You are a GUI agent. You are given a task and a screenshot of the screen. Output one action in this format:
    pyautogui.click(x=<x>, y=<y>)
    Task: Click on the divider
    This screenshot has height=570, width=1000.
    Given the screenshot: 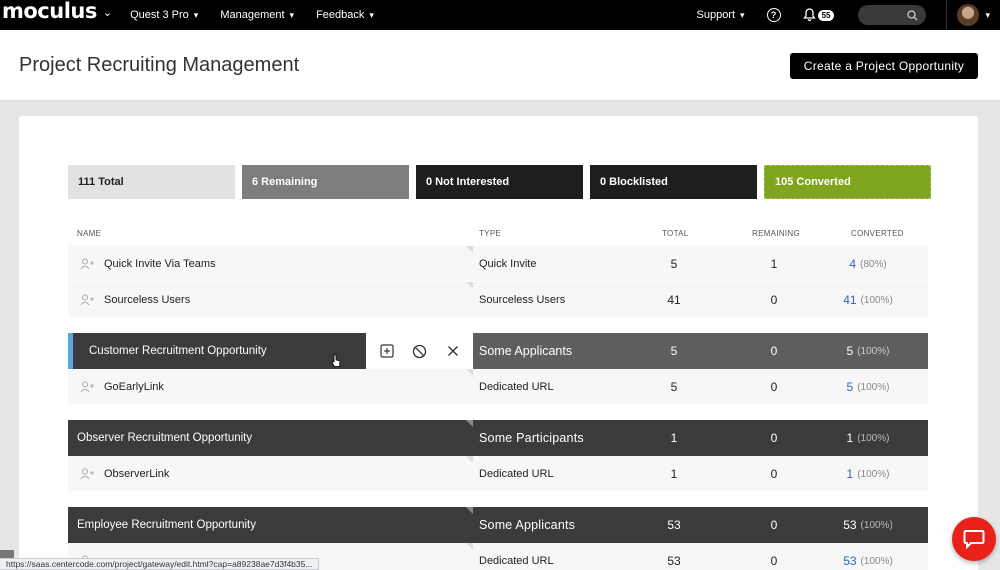 What is the action you would take?
    pyautogui.click(x=947, y=15)
    